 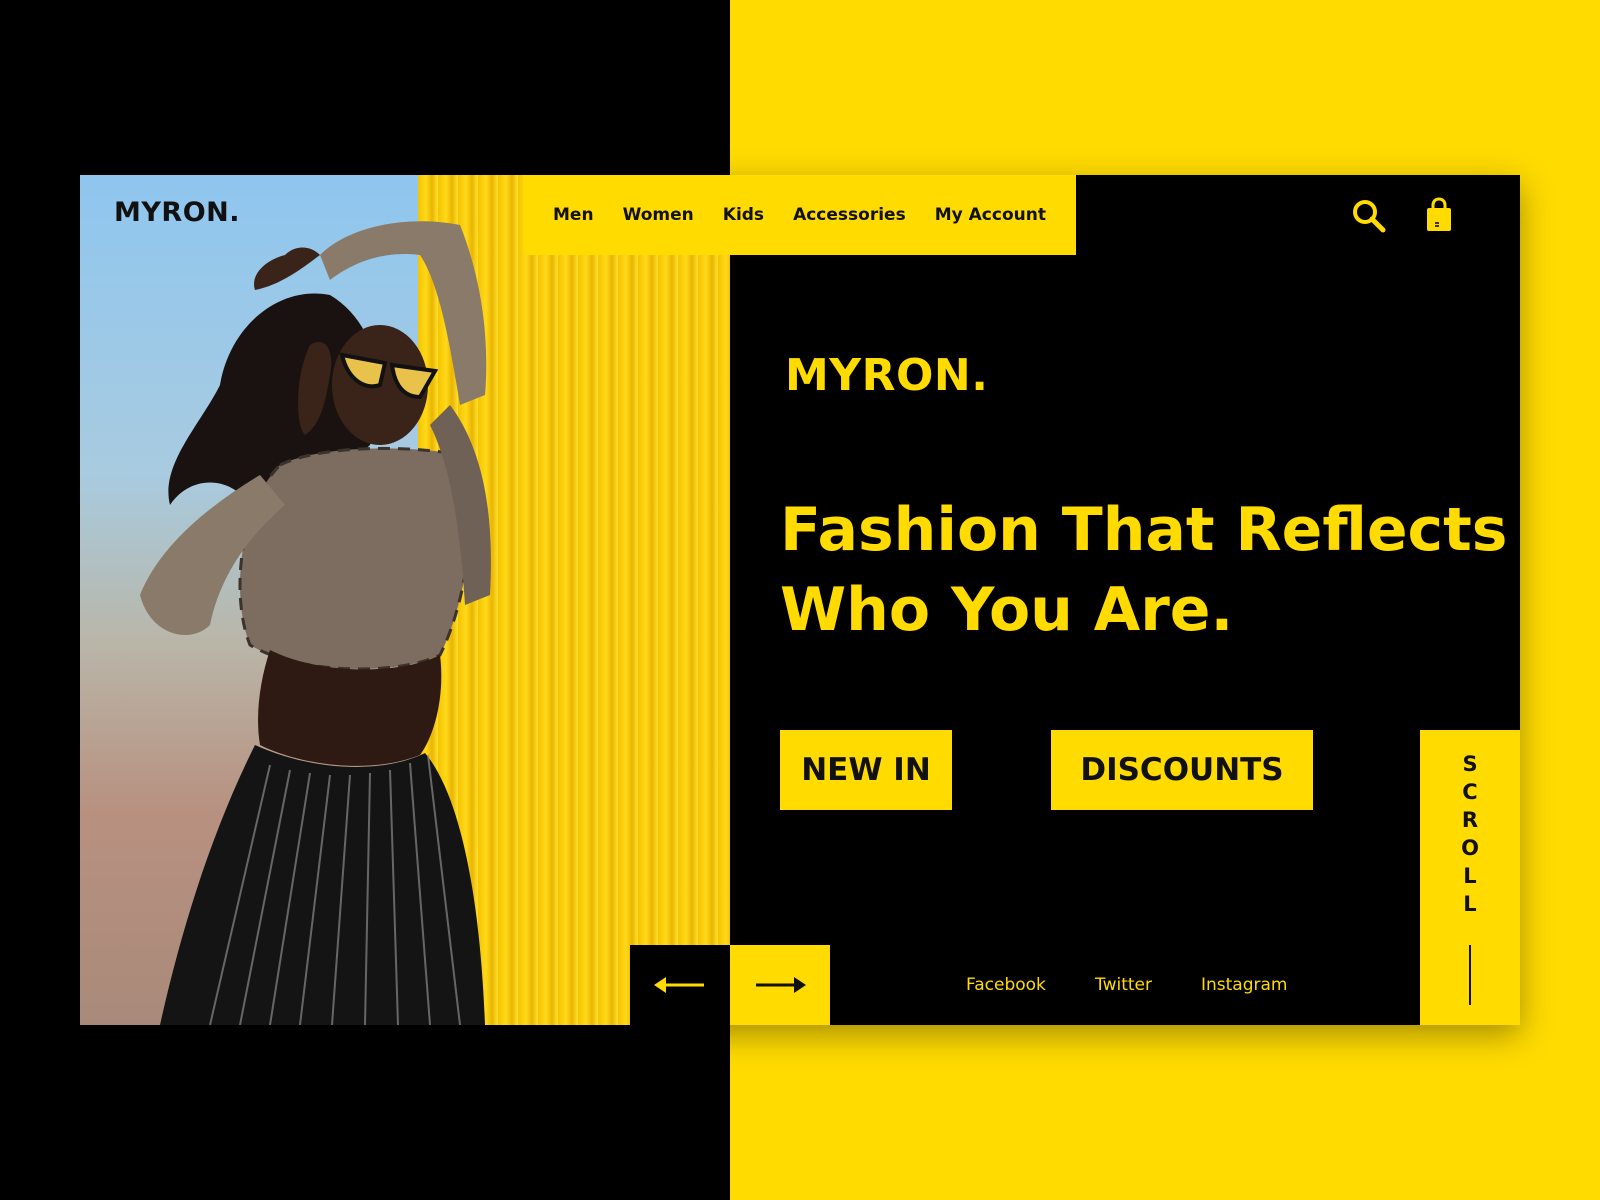 What do you see at coordinates (658, 215) in the screenshot?
I see `nav-item-women: Women` at bounding box center [658, 215].